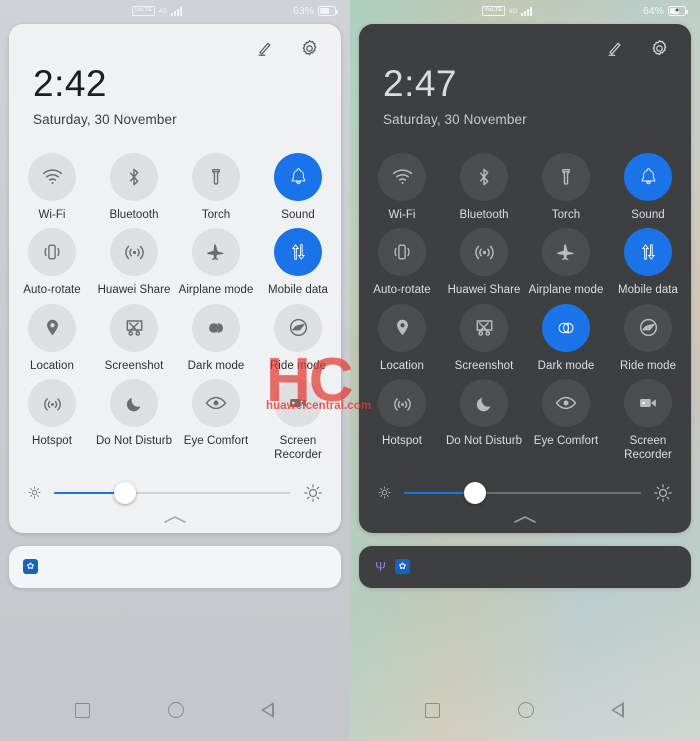  Describe the element at coordinates (484, 176) in the screenshot. I see `bluetooth-icon` at that location.